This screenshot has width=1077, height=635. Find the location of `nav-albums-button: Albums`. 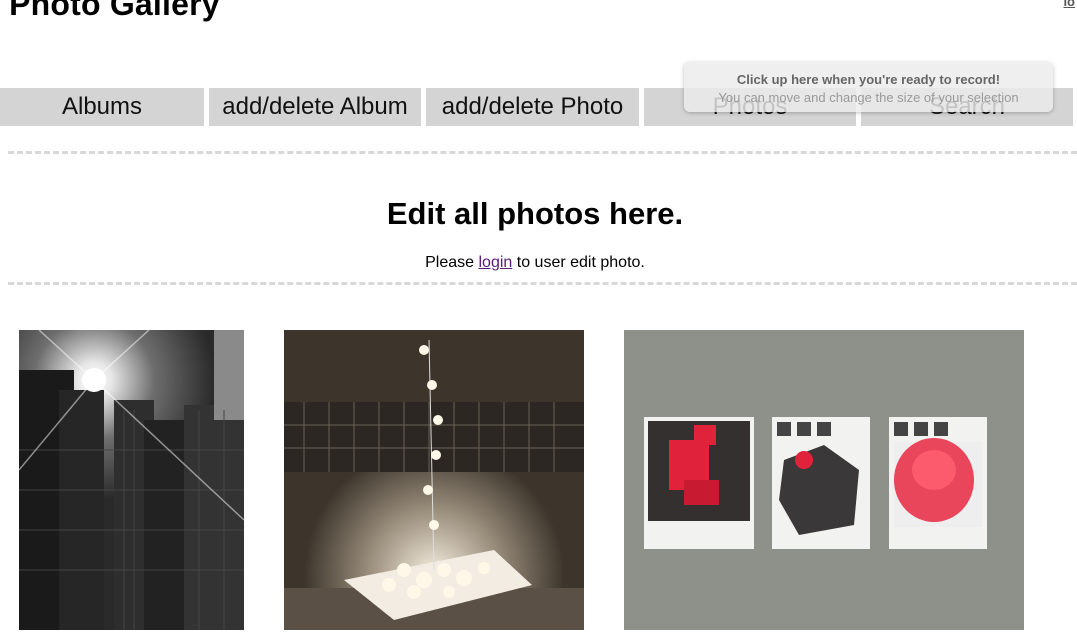

nav-albums-button: Albums is located at coordinates (102, 107).